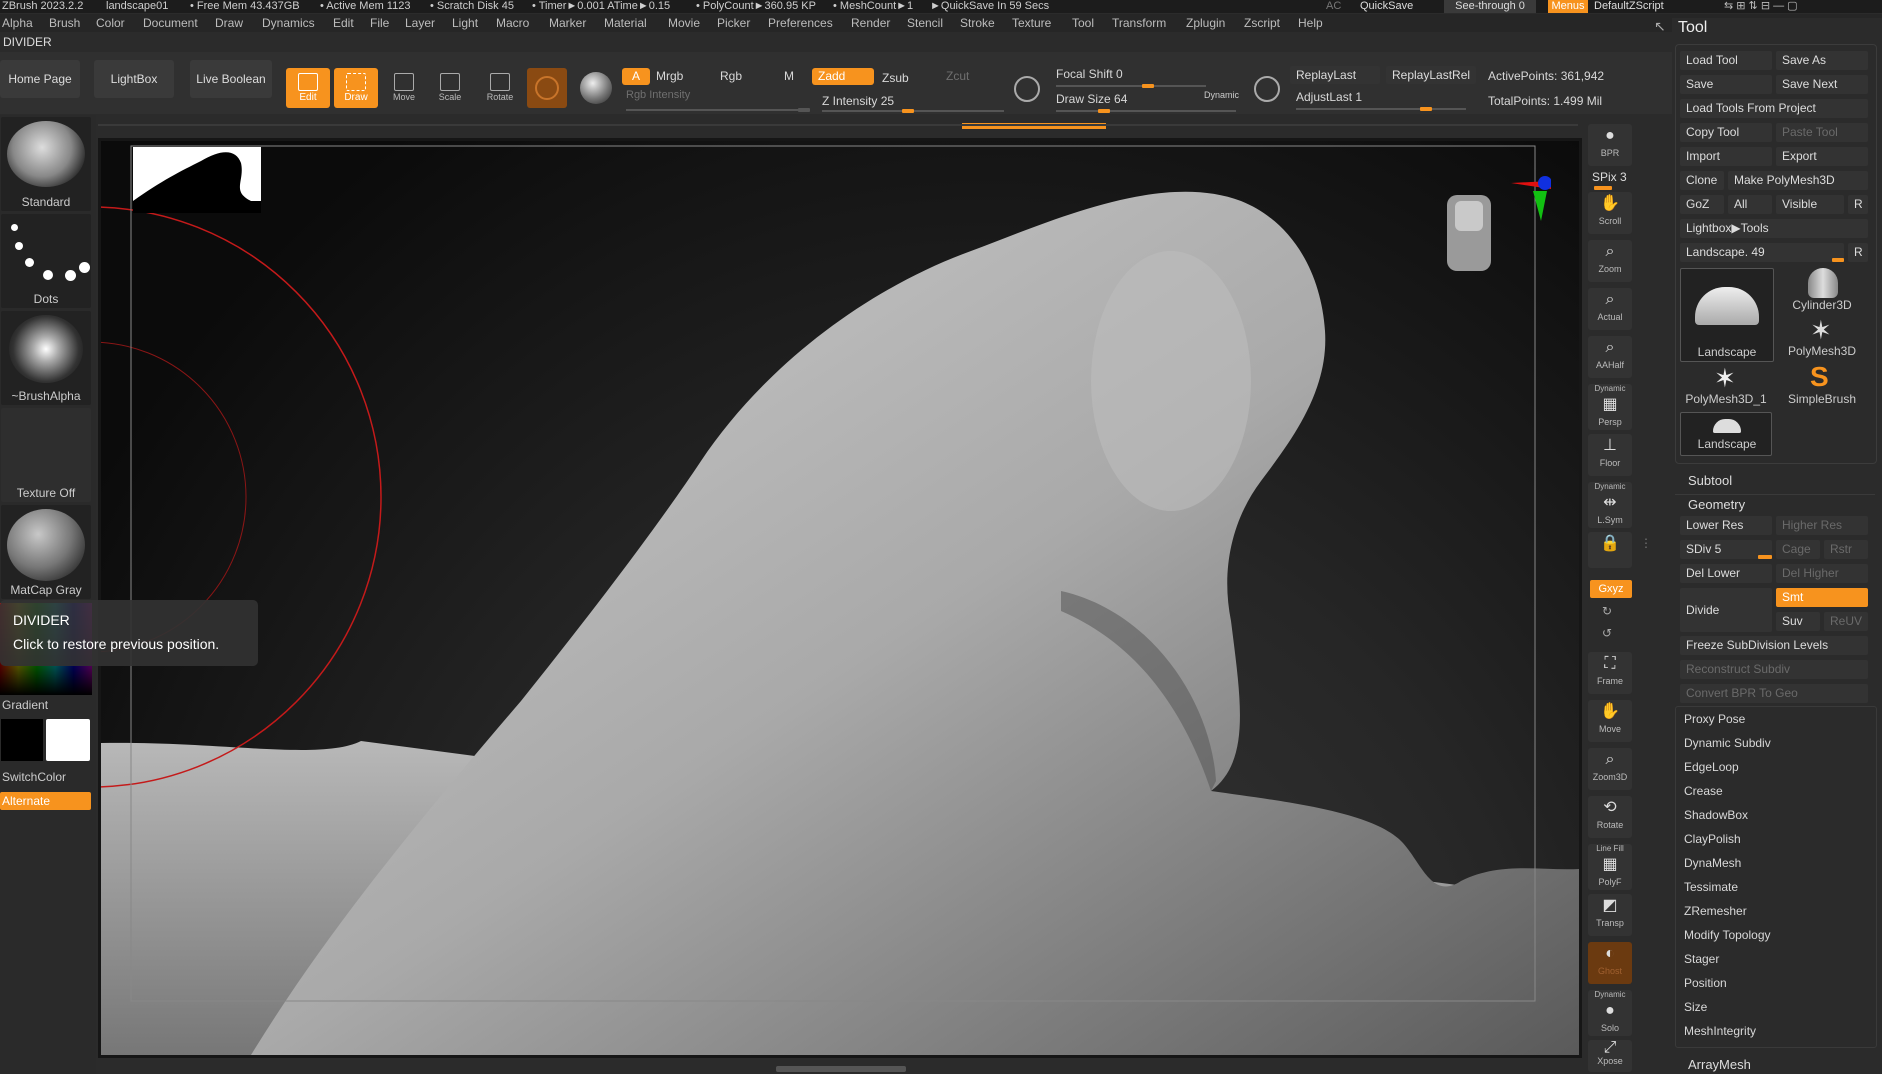  Describe the element at coordinates (1822, 525) in the screenshot. I see `higher-res-button: Higher Res` at that location.